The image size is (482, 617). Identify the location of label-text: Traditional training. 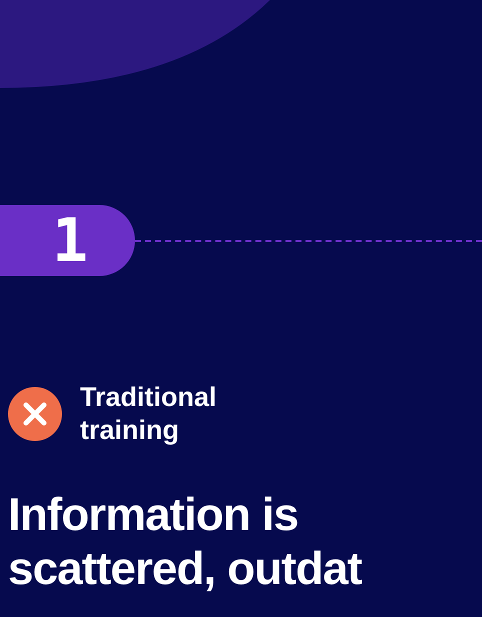
(149, 414).